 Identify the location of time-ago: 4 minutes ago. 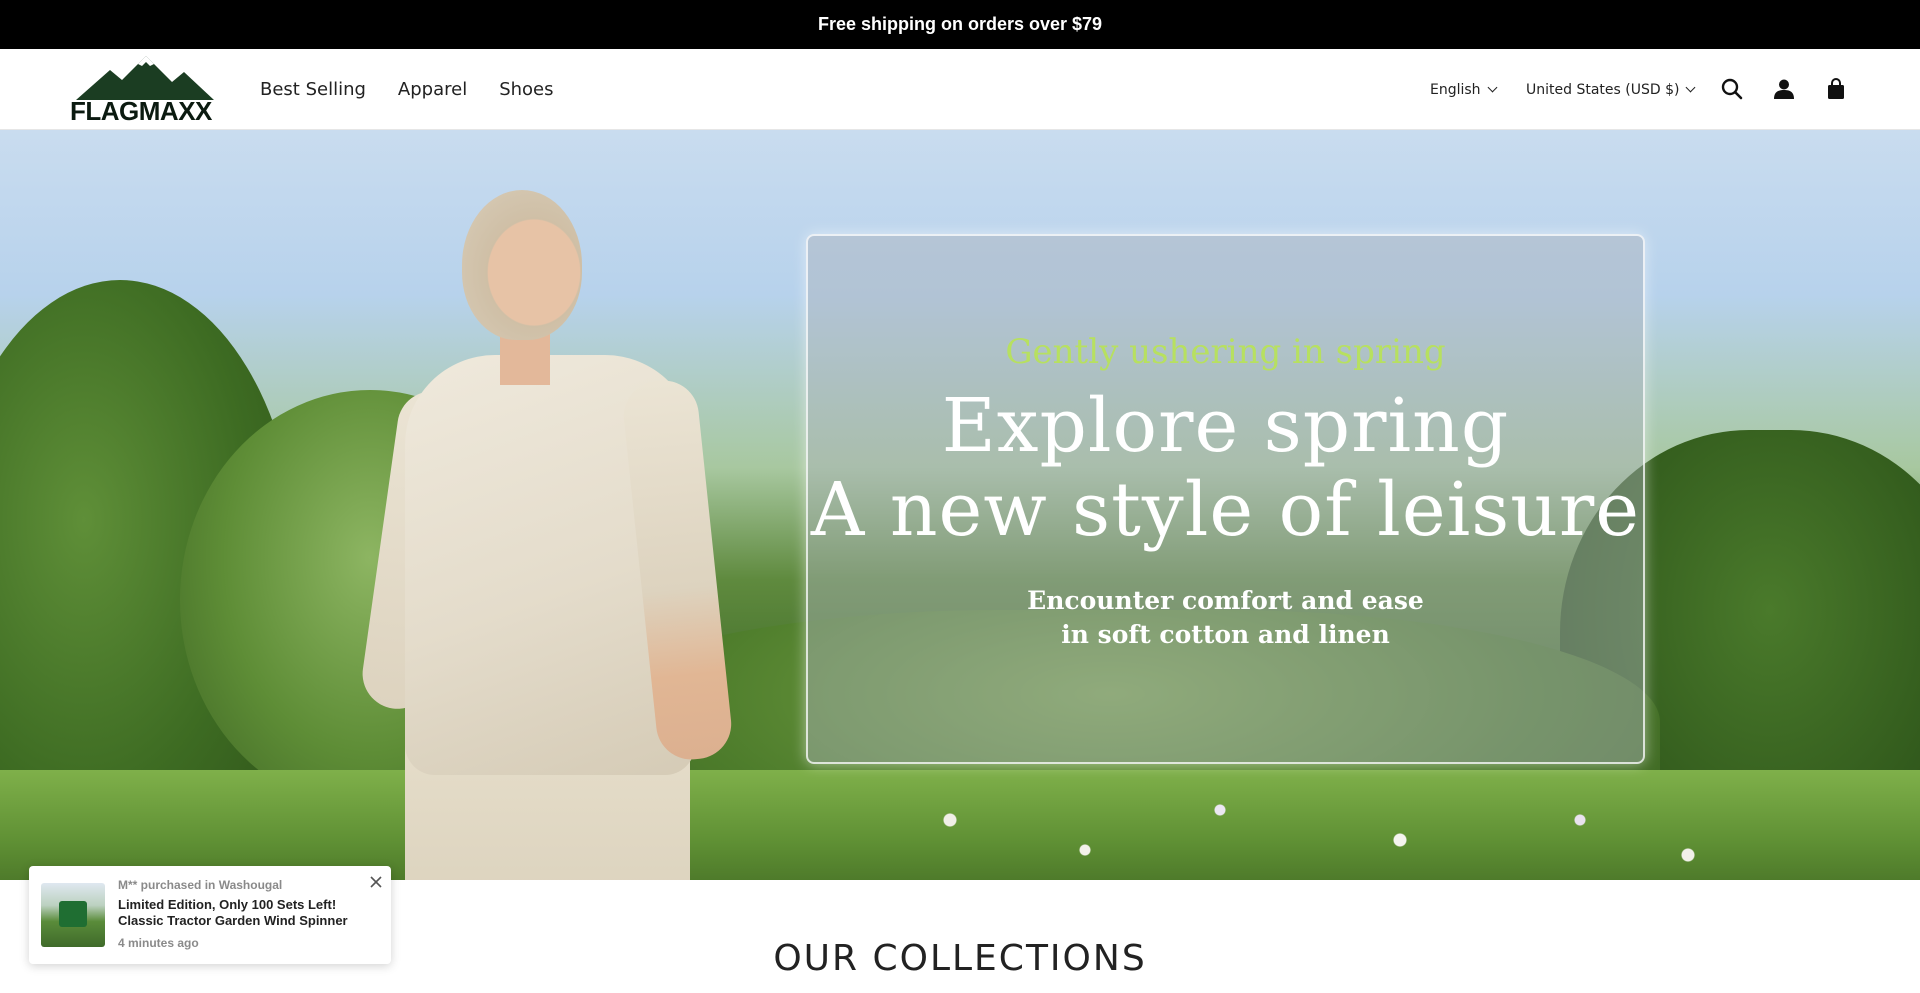
(158, 943).